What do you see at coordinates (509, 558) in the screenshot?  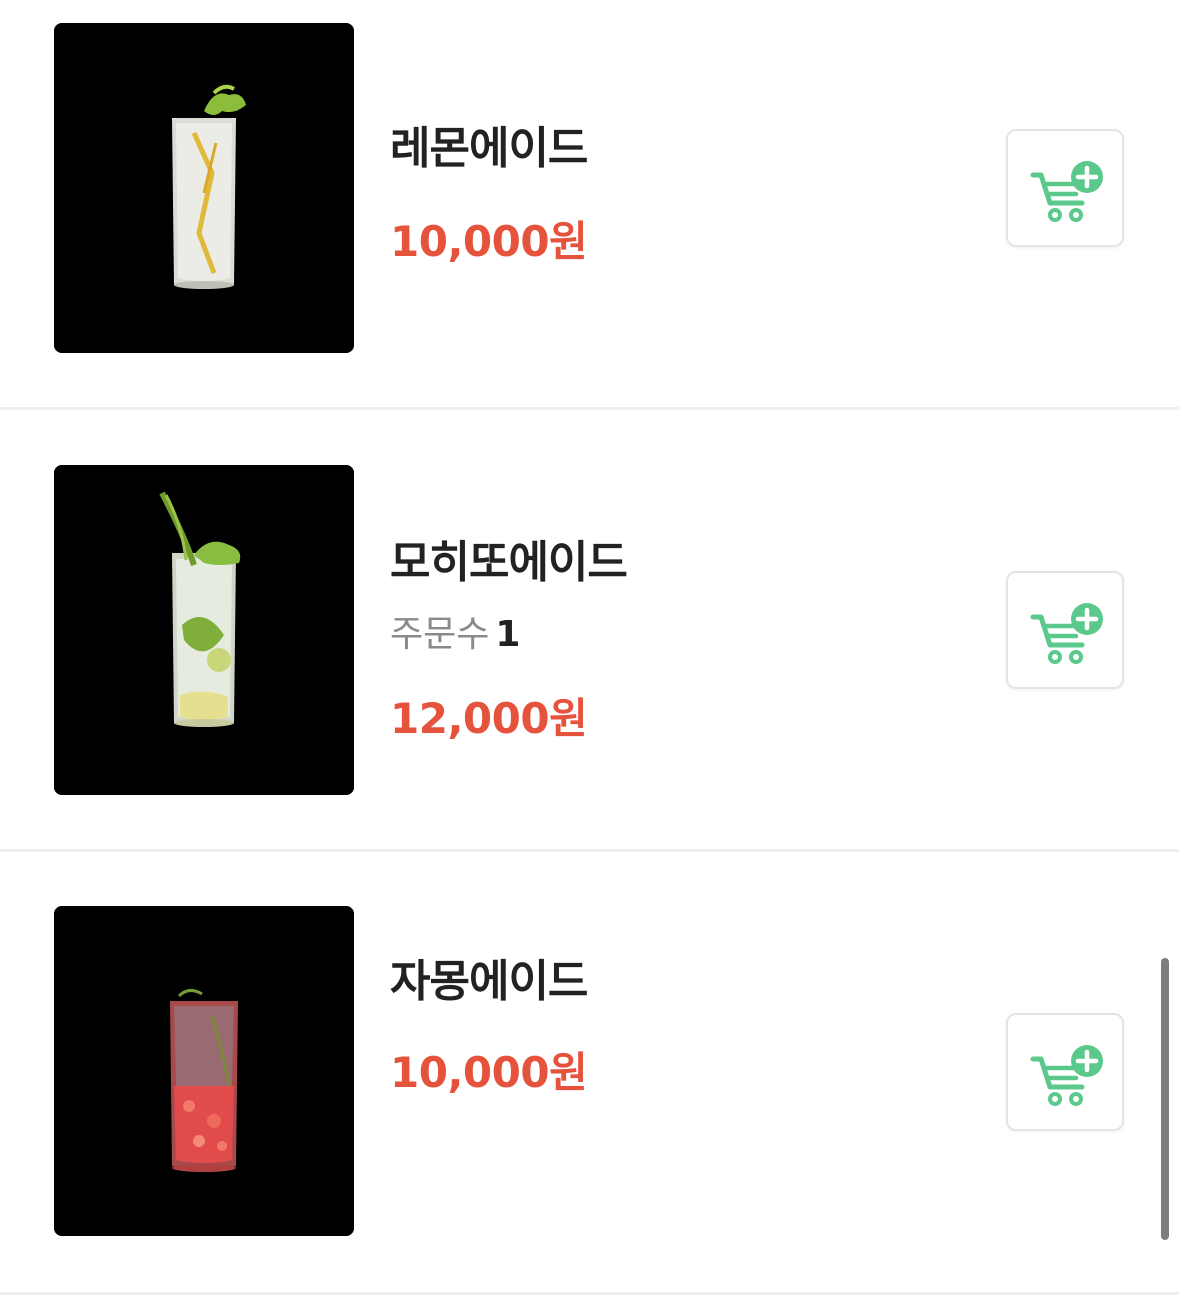 I see `product-name: 모히또에이드` at bounding box center [509, 558].